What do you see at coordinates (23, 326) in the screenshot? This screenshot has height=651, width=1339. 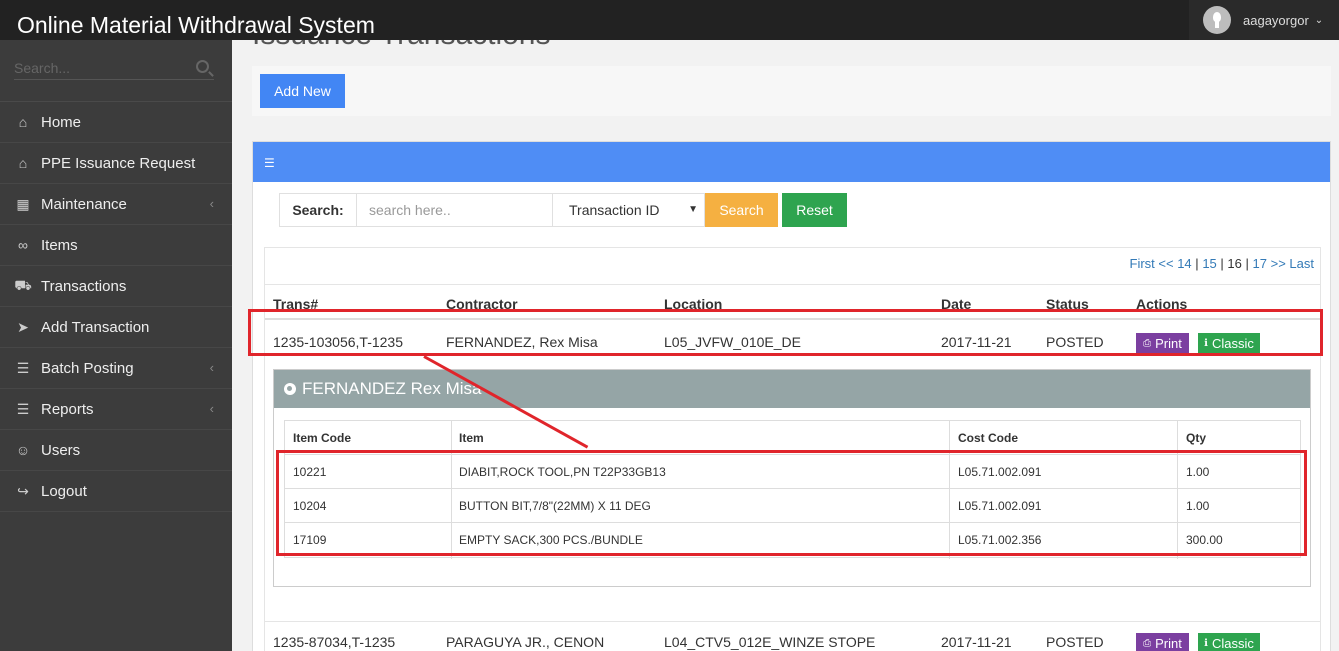 I see `paper-plane-icon: ➤` at bounding box center [23, 326].